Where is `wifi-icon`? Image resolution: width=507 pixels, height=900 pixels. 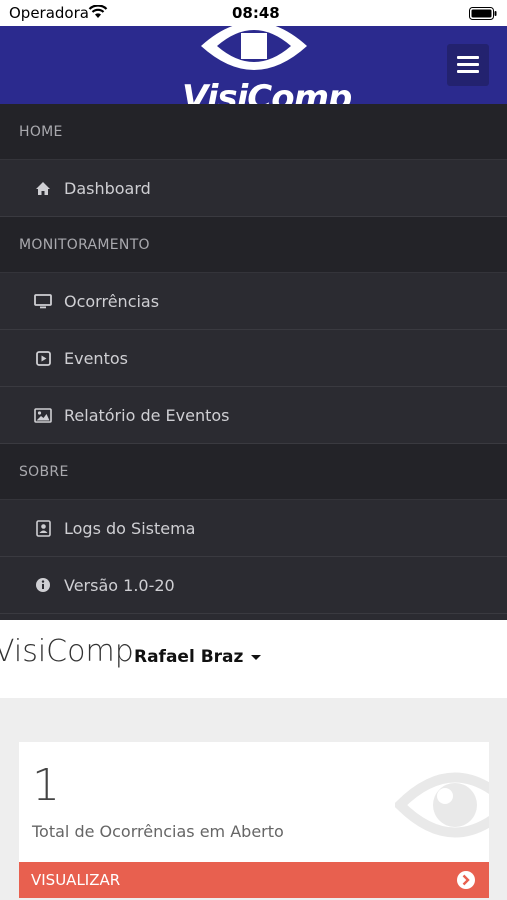
wifi-icon is located at coordinates (98, 13).